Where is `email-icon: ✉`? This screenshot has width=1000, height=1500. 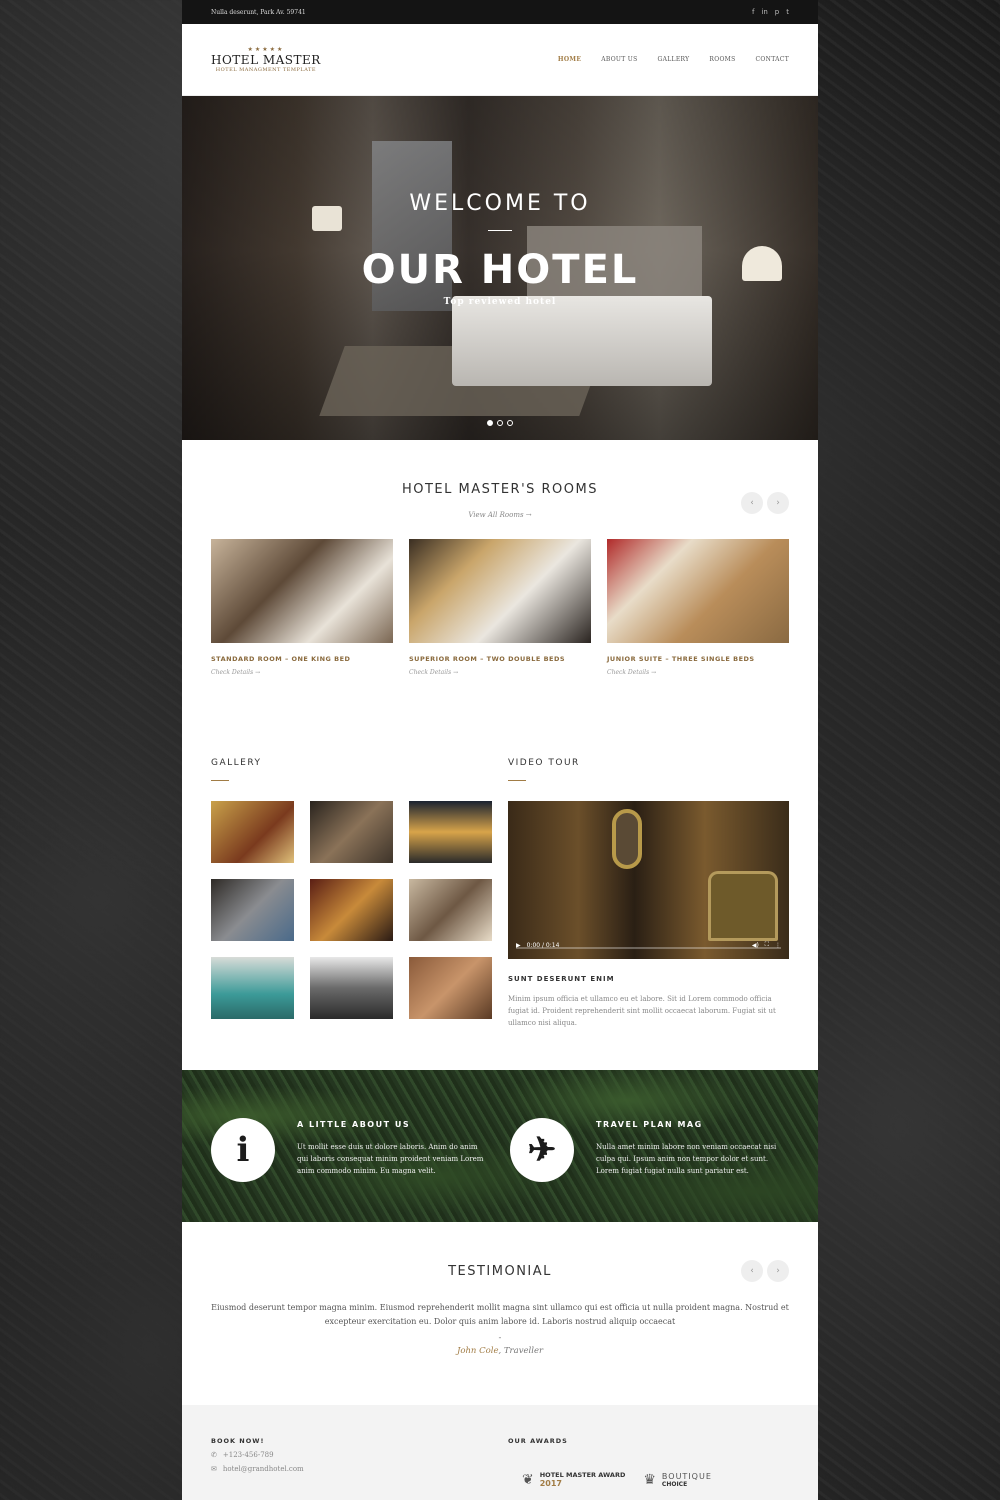
email-icon: ✉ is located at coordinates (214, 1469).